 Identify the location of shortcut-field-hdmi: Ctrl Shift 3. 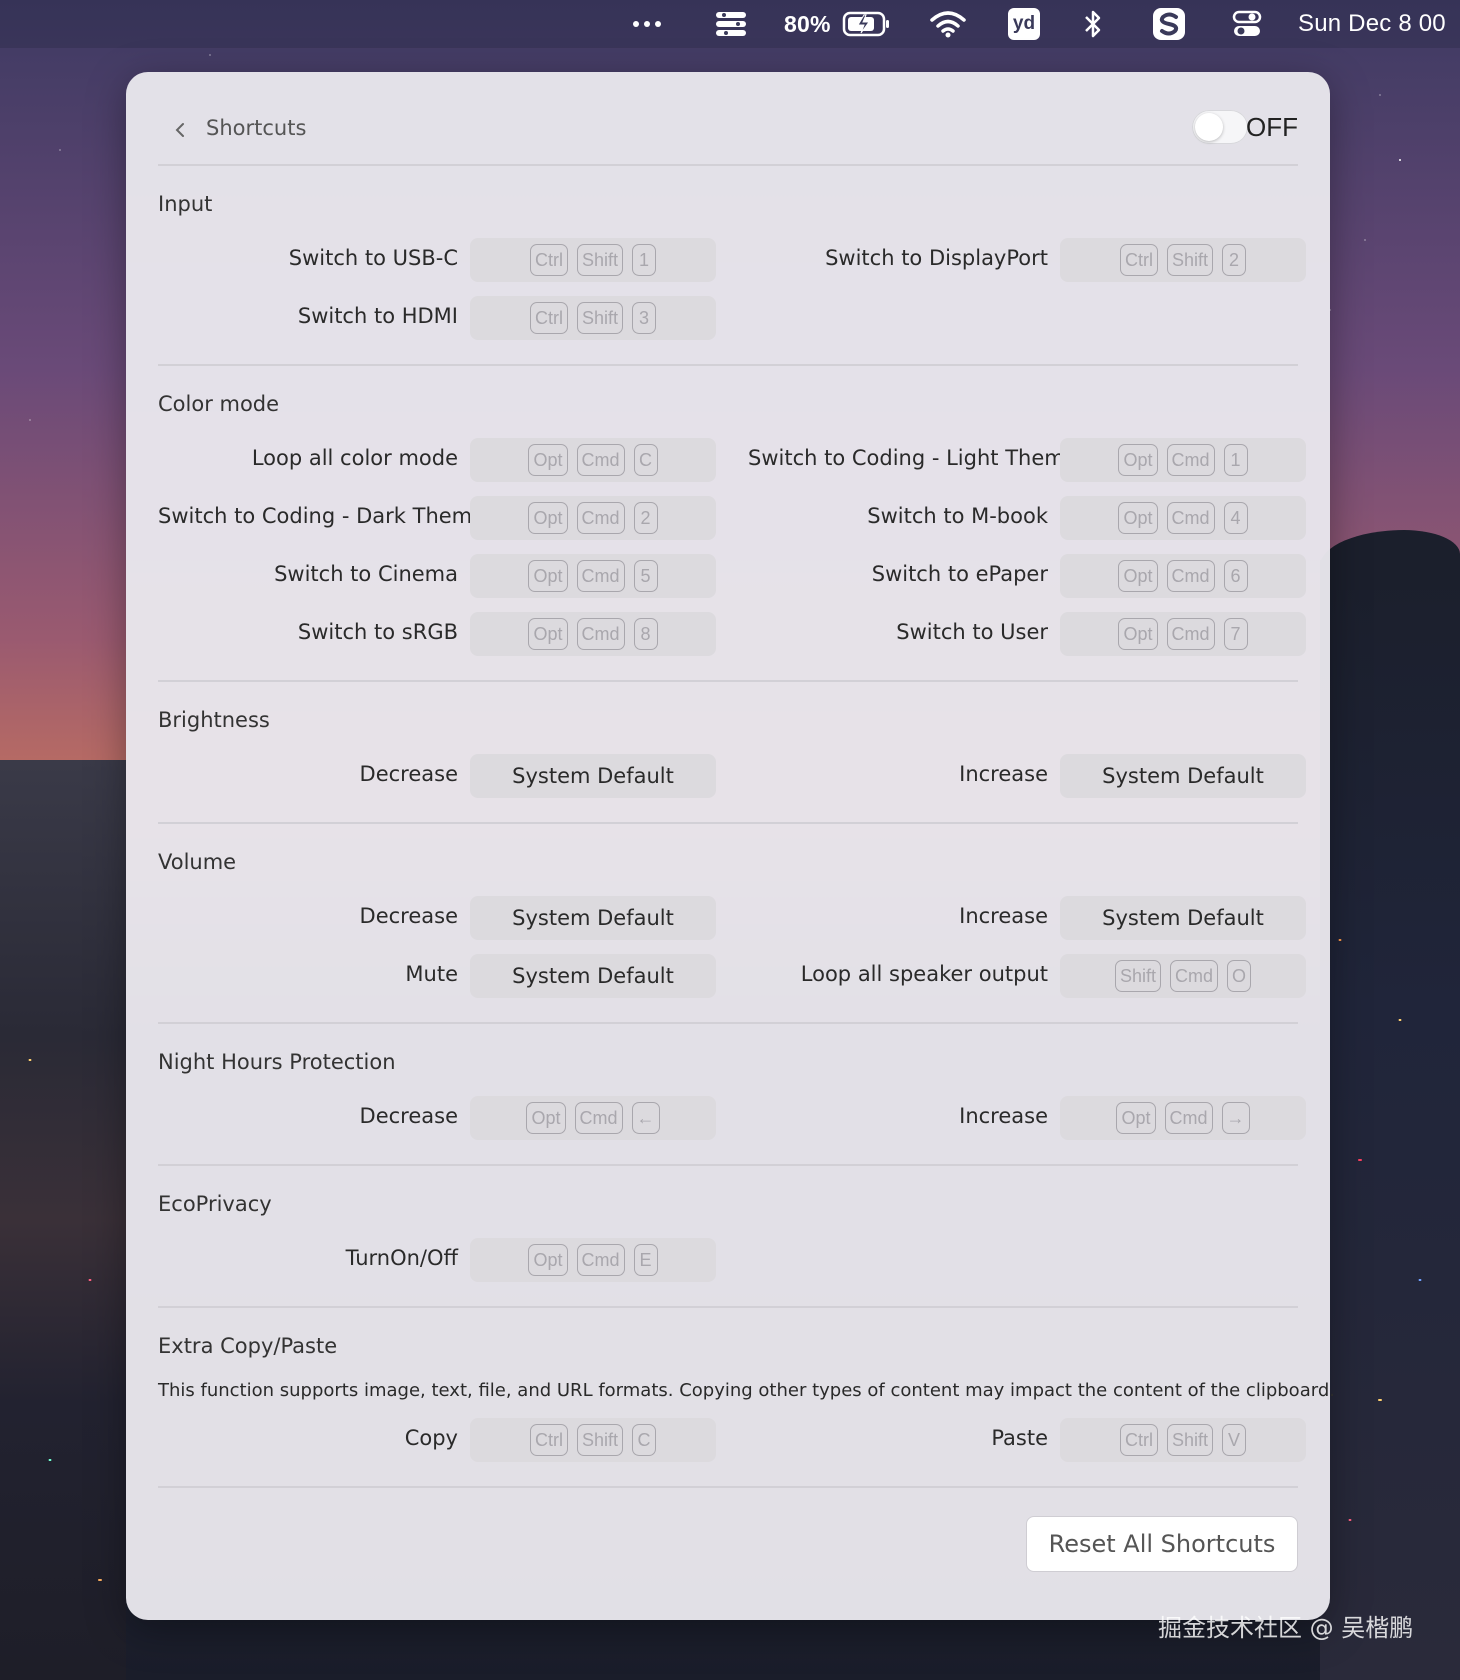
(593, 318).